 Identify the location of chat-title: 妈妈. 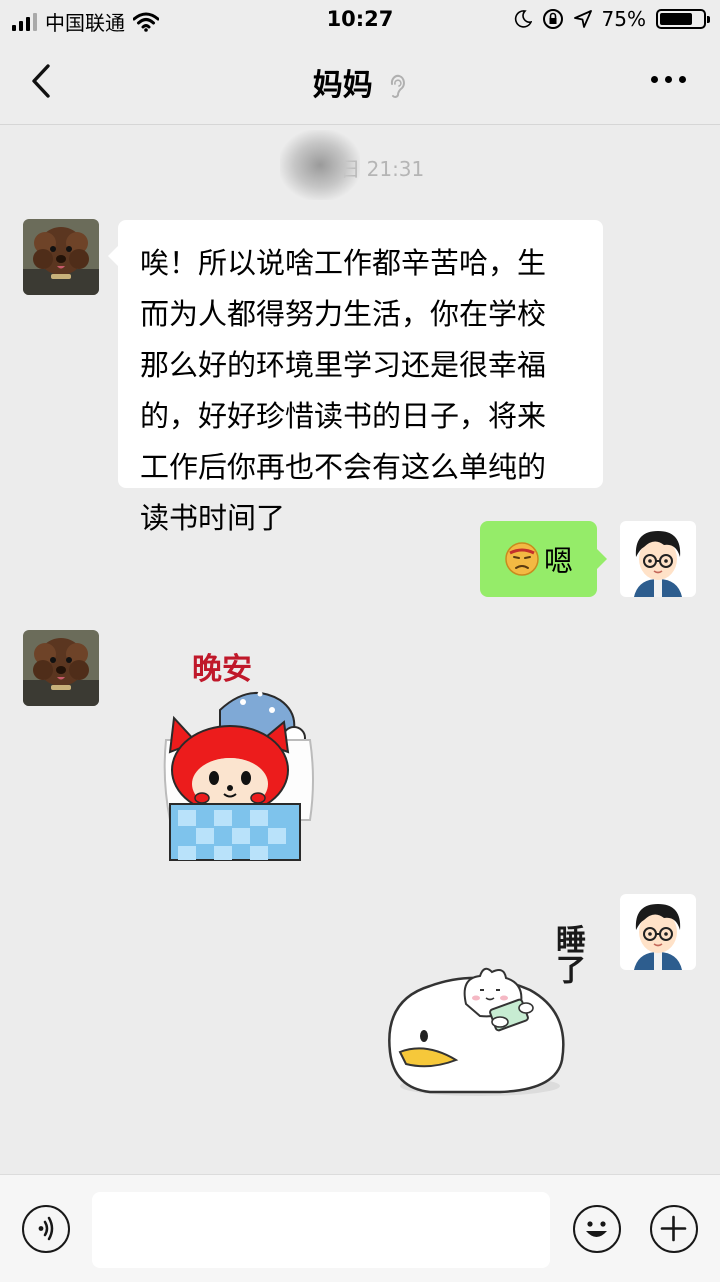
(360, 82).